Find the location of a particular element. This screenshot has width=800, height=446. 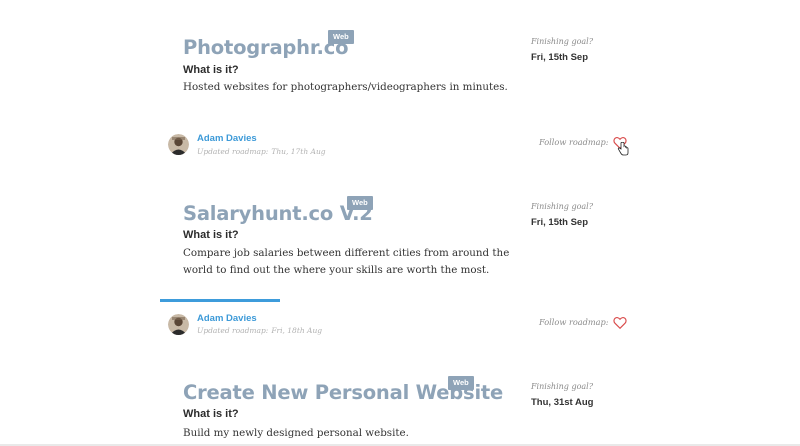

project-title: Salaryhunt.co V.2 is located at coordinates (278, 213).